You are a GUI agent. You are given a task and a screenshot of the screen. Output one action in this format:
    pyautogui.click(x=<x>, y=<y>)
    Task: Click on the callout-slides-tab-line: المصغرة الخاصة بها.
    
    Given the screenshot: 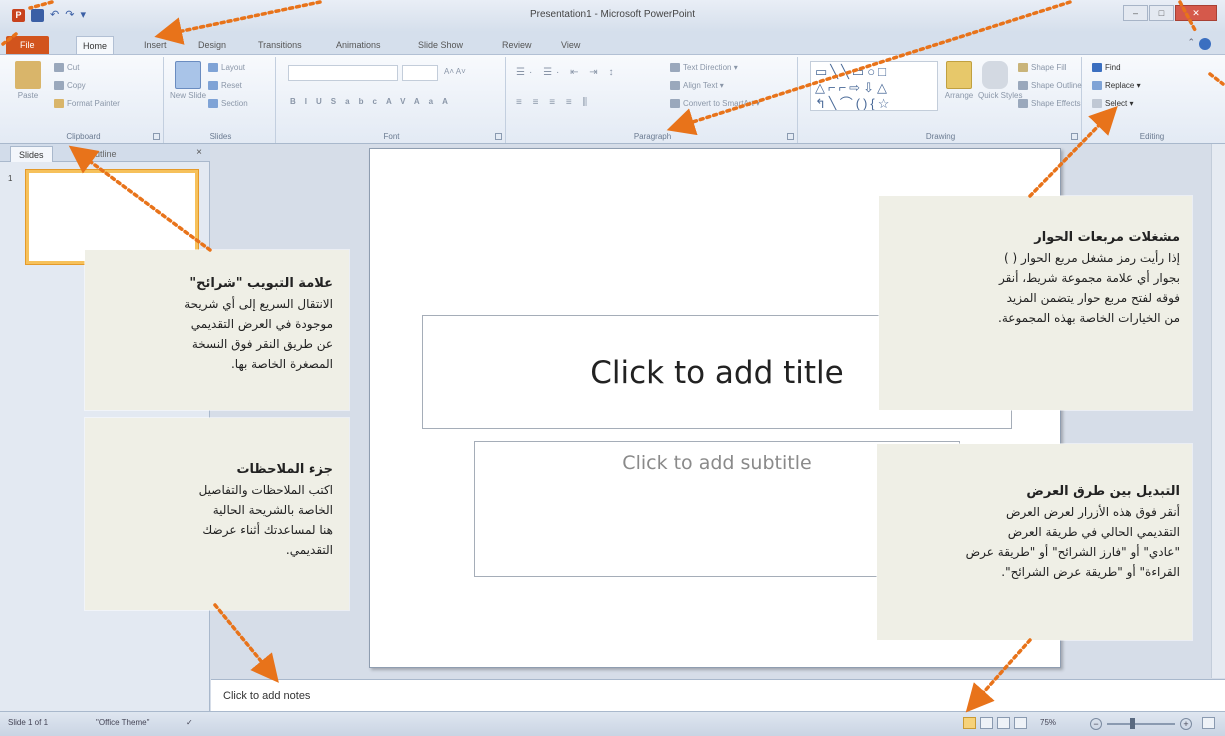 What is the action you would take?
    pyautogui.click(x=281, y=364)
    